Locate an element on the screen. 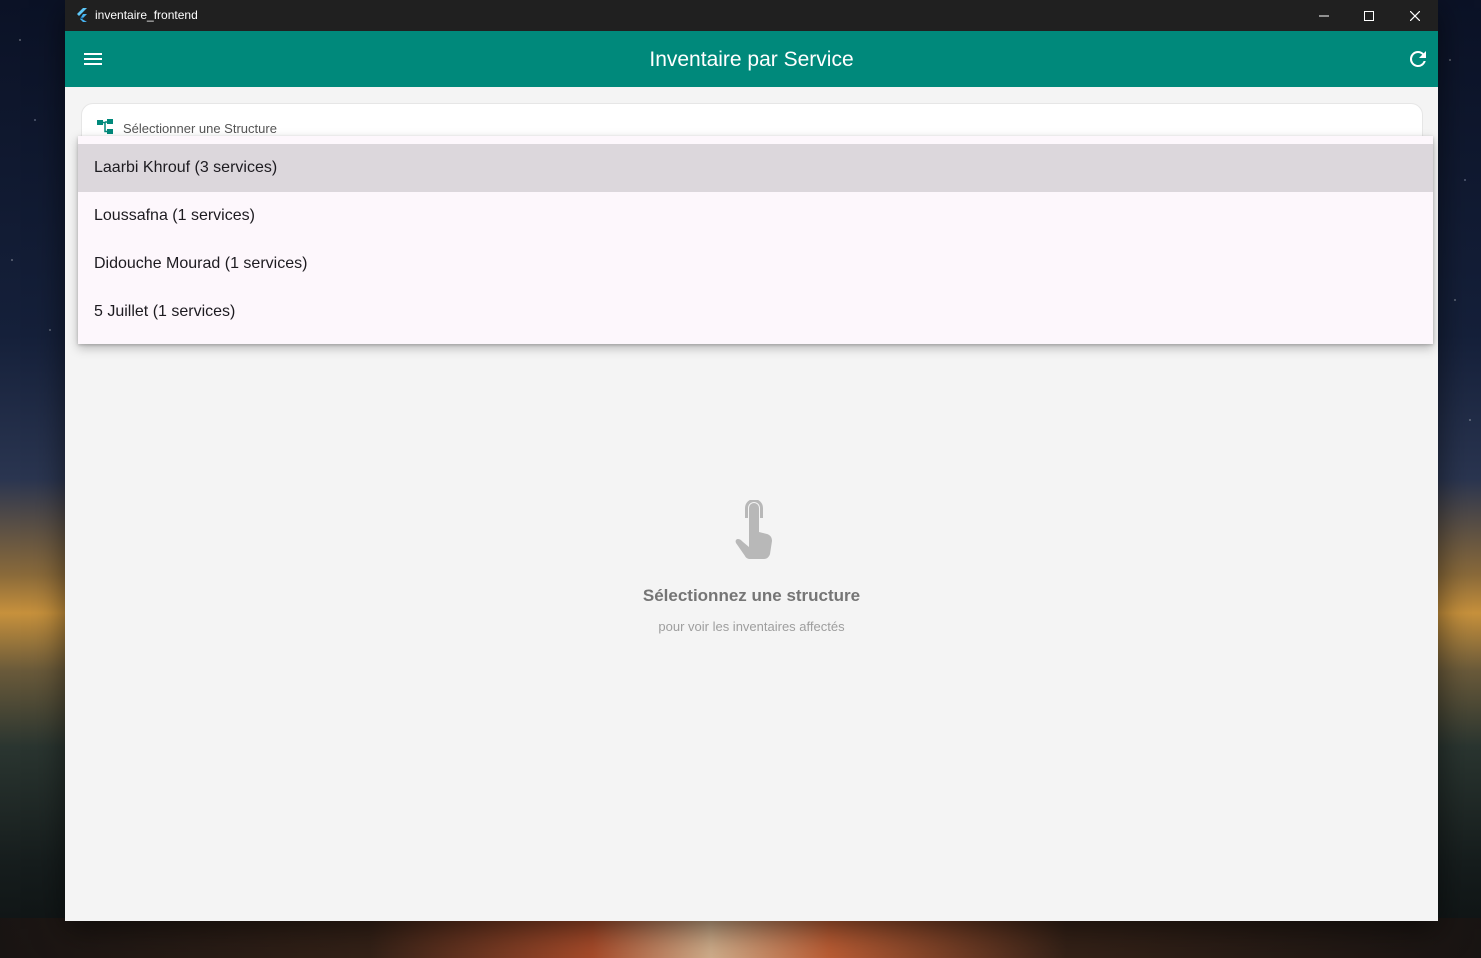 Image resolution: width=1481 pixels, height=958 pixels. app-bar: Inventaire par Service is located at coordinates (751, 59).